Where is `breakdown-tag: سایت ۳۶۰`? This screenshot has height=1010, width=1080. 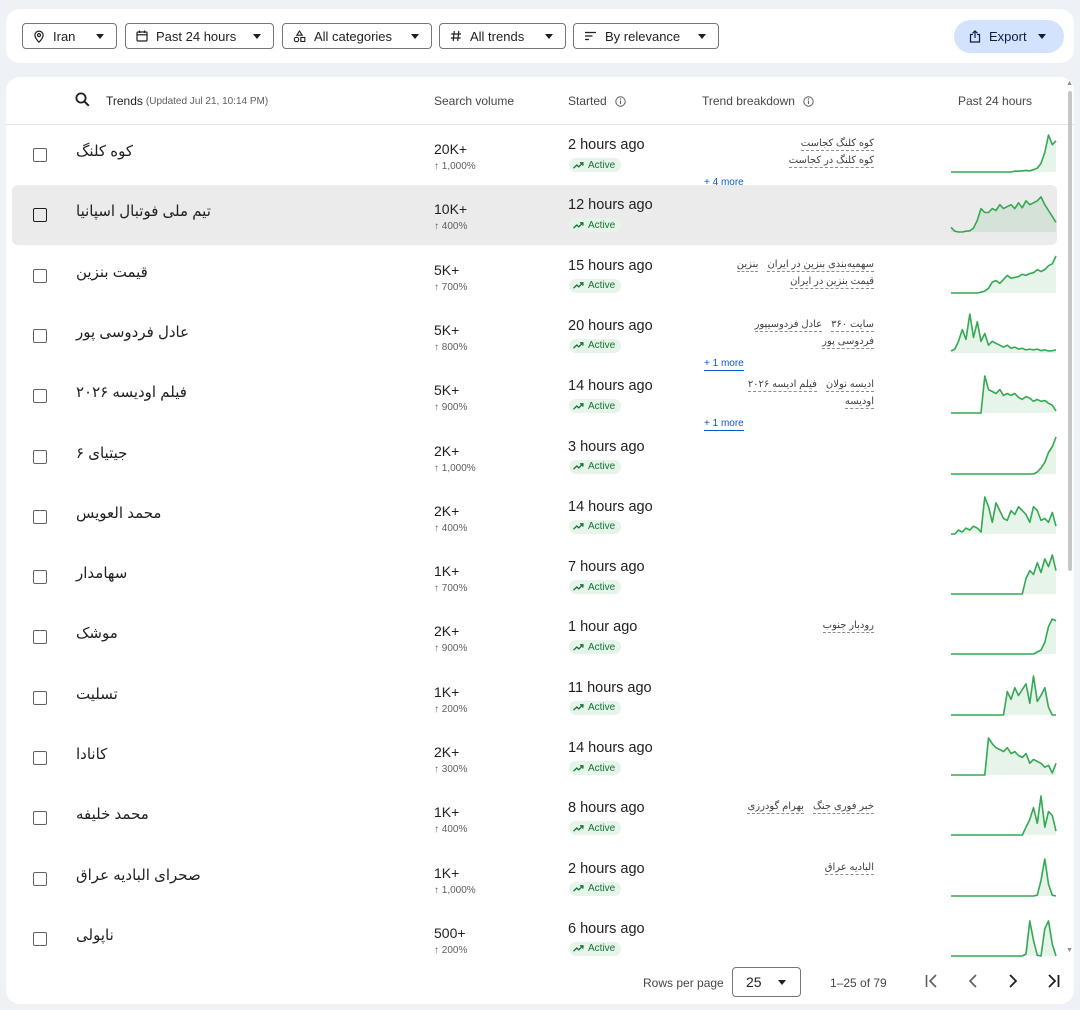 breakdown-tag: سایت ۳۶۰ is located at coordinates (852, 325).